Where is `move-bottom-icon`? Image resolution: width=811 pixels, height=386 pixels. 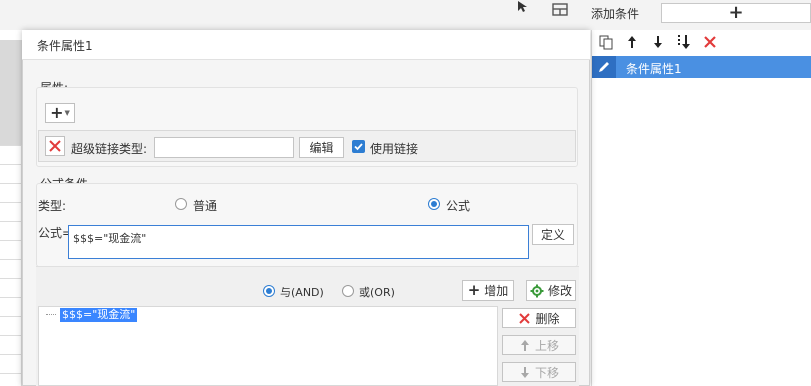
move-bottom-icon is located at coordinates (684, 42).